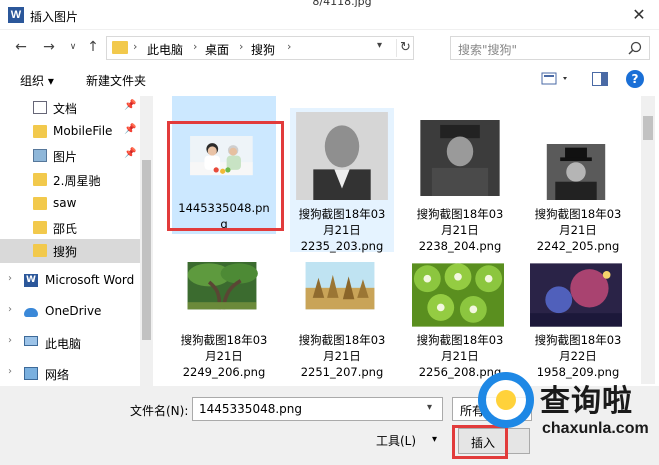 The height and width of the screenshot is (465, 659). I want to click on address-bar: › 此电脑 › 桌面 › 搜狗 › ▾ ↻, so click(260, 48).